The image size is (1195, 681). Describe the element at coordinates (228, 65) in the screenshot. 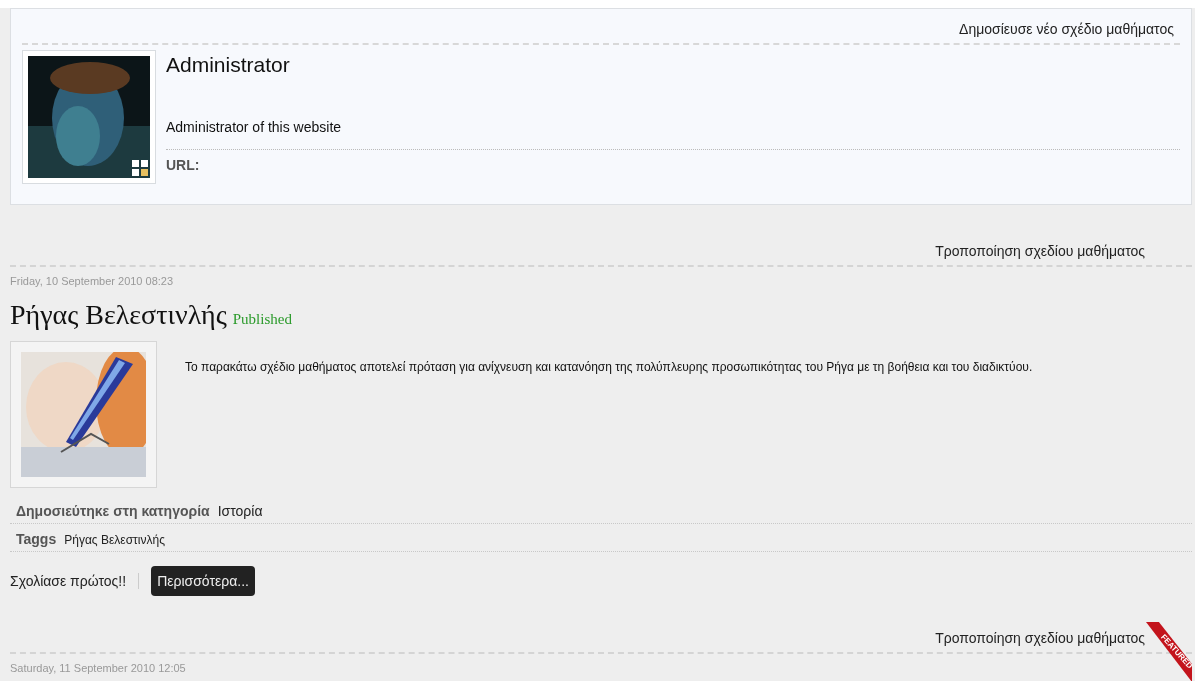

I see `author-name: Administrator` at that location.